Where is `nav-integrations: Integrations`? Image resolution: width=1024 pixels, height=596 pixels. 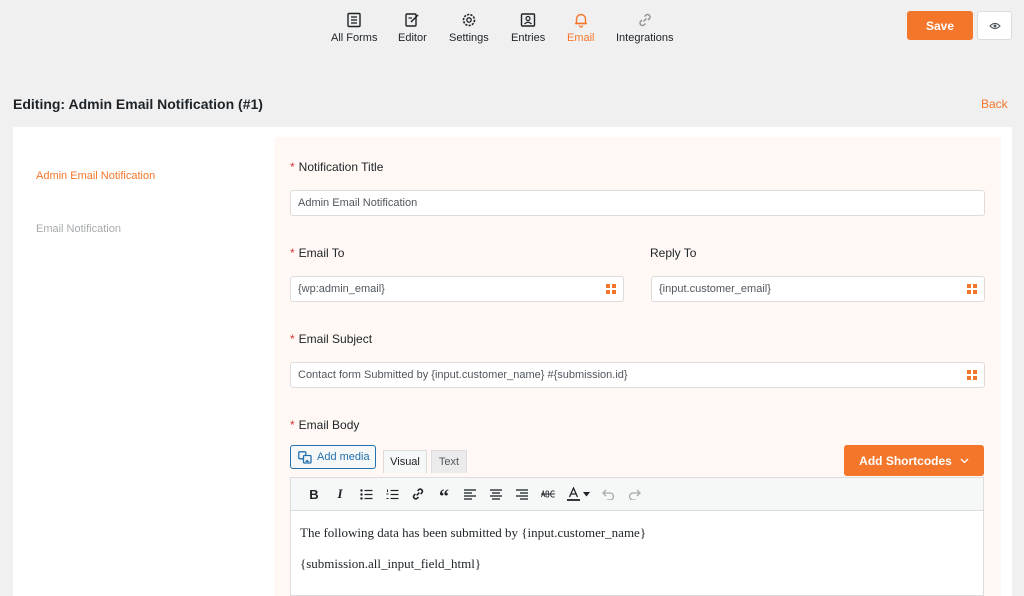
nav-integrations: Integrations is located at coordinates (644, 28).